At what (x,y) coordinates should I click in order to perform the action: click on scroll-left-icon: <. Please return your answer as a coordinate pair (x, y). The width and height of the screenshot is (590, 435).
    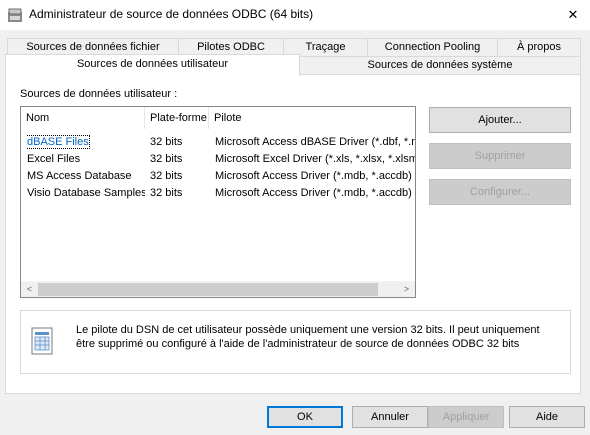
    Looking at the image, I should click on (29, 289).